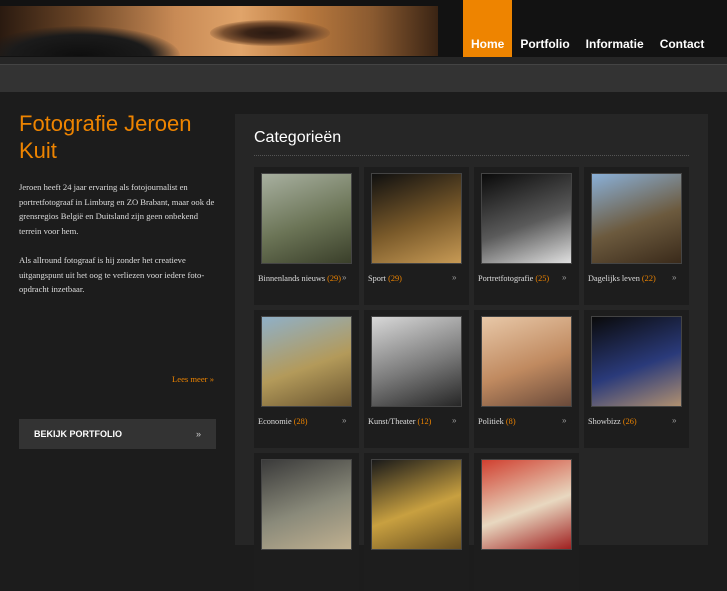  I want to click on nav-home: Home, so click(488, 28).